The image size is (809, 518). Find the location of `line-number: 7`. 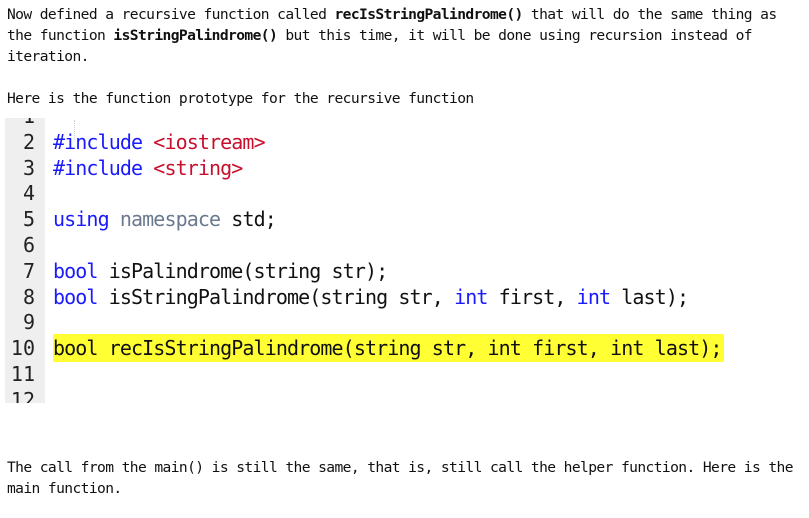

line-number: 7 is located at coordinates (28, 270).